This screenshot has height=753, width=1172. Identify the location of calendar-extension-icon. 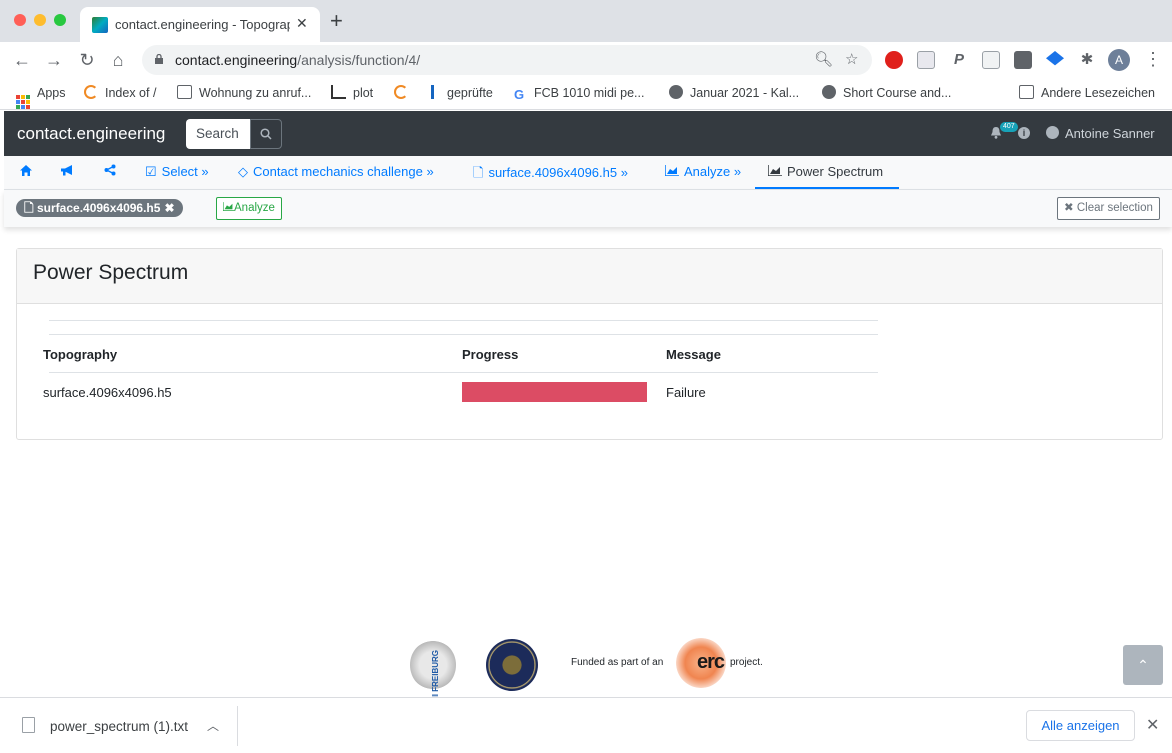
(926, 60).